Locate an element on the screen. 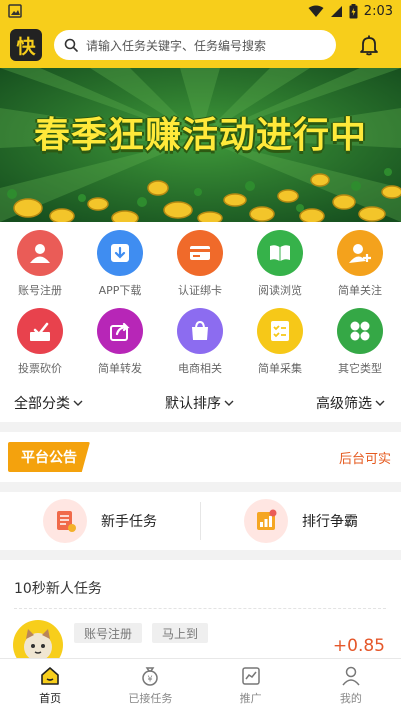 This screenshot has width=401, height=711. all-categories-dropdown: 全部分类 is located at coordinates (69, 403).